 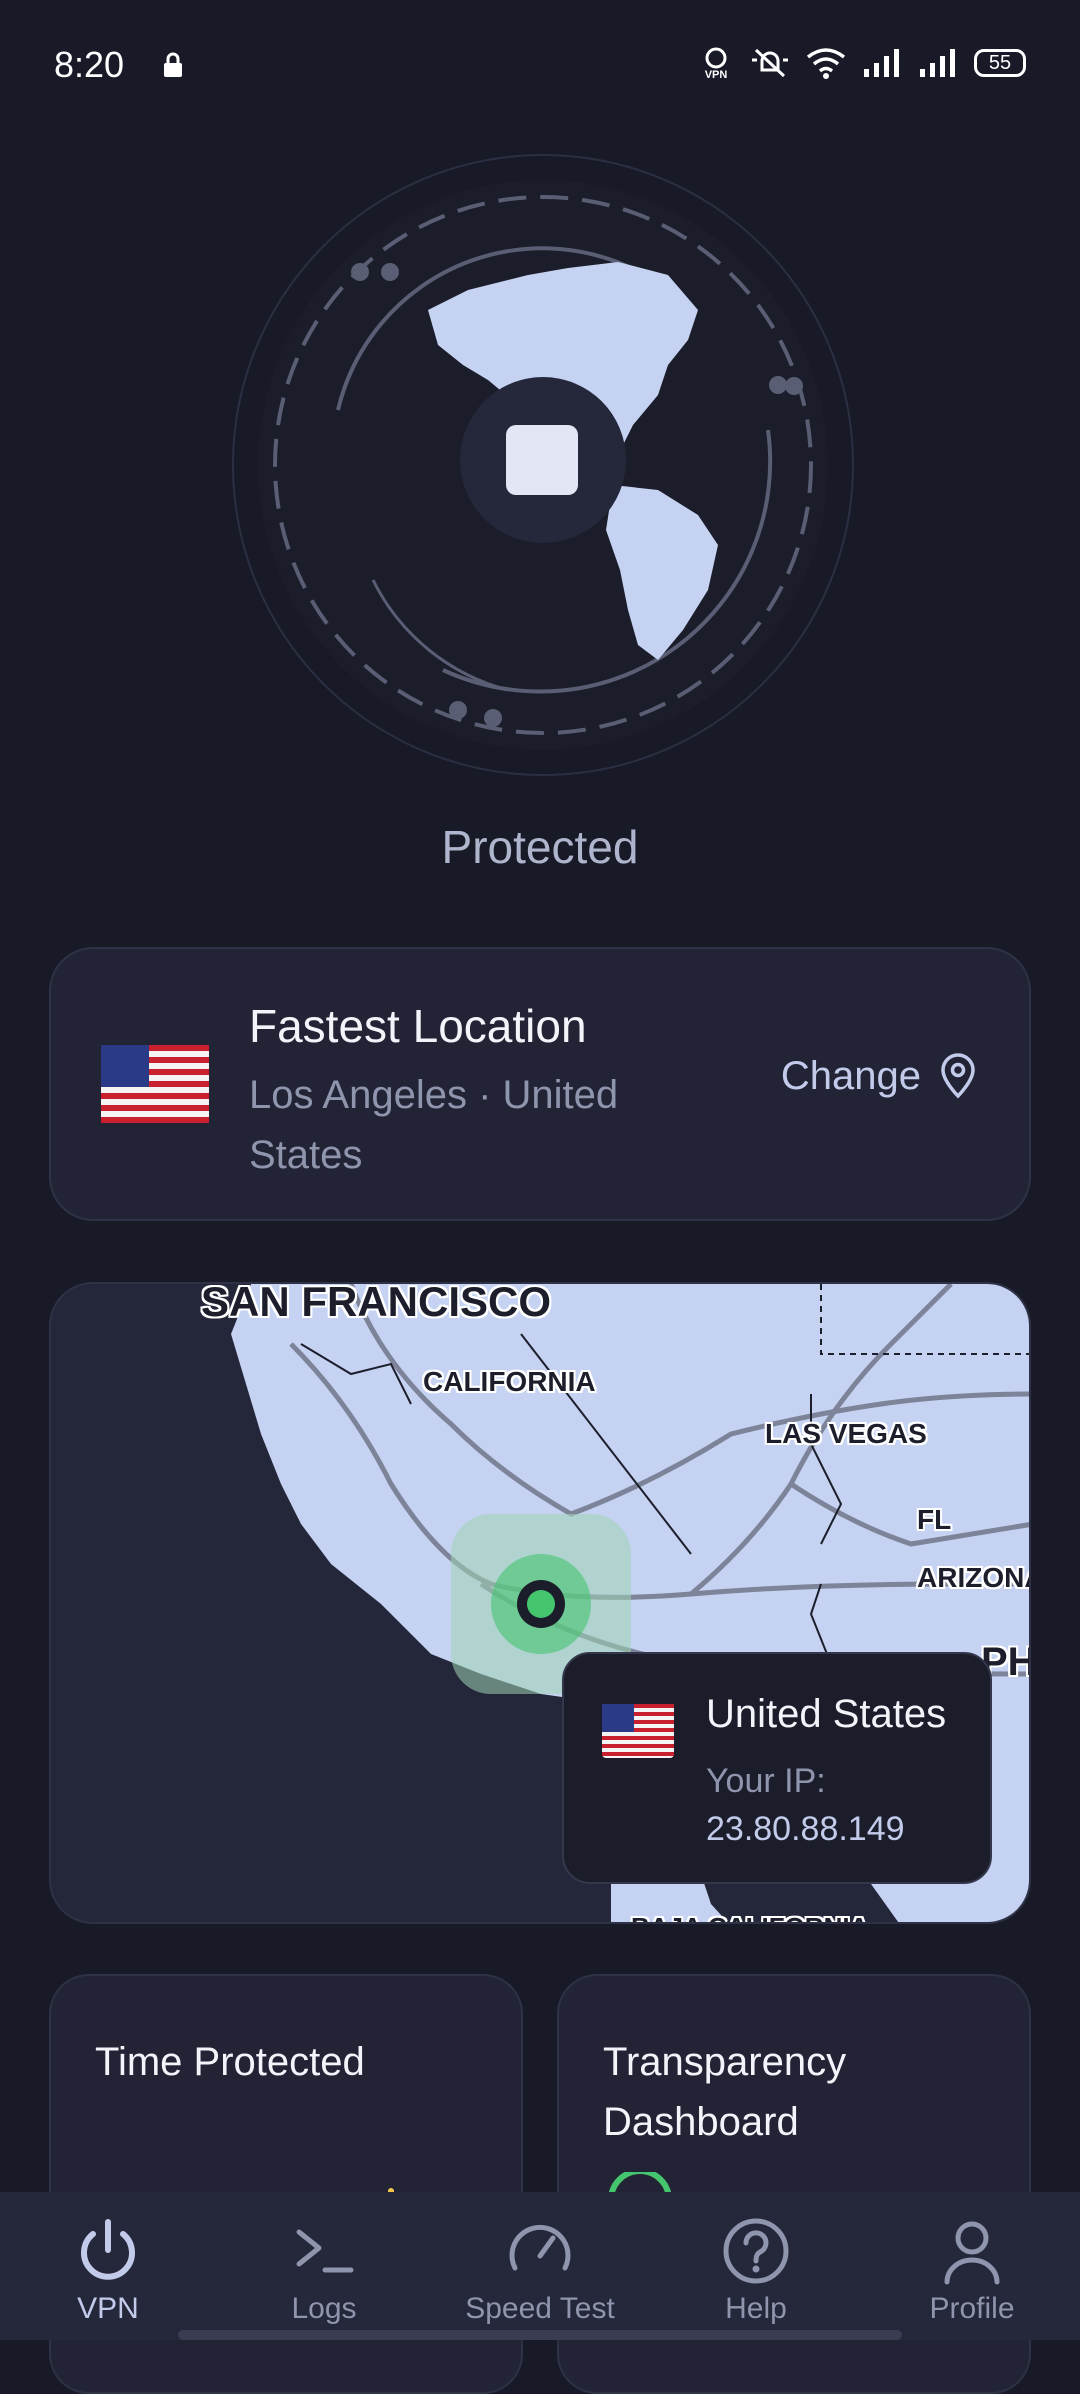 I want to click on location-title: Fastest Location, so click(x=418, y=1026).